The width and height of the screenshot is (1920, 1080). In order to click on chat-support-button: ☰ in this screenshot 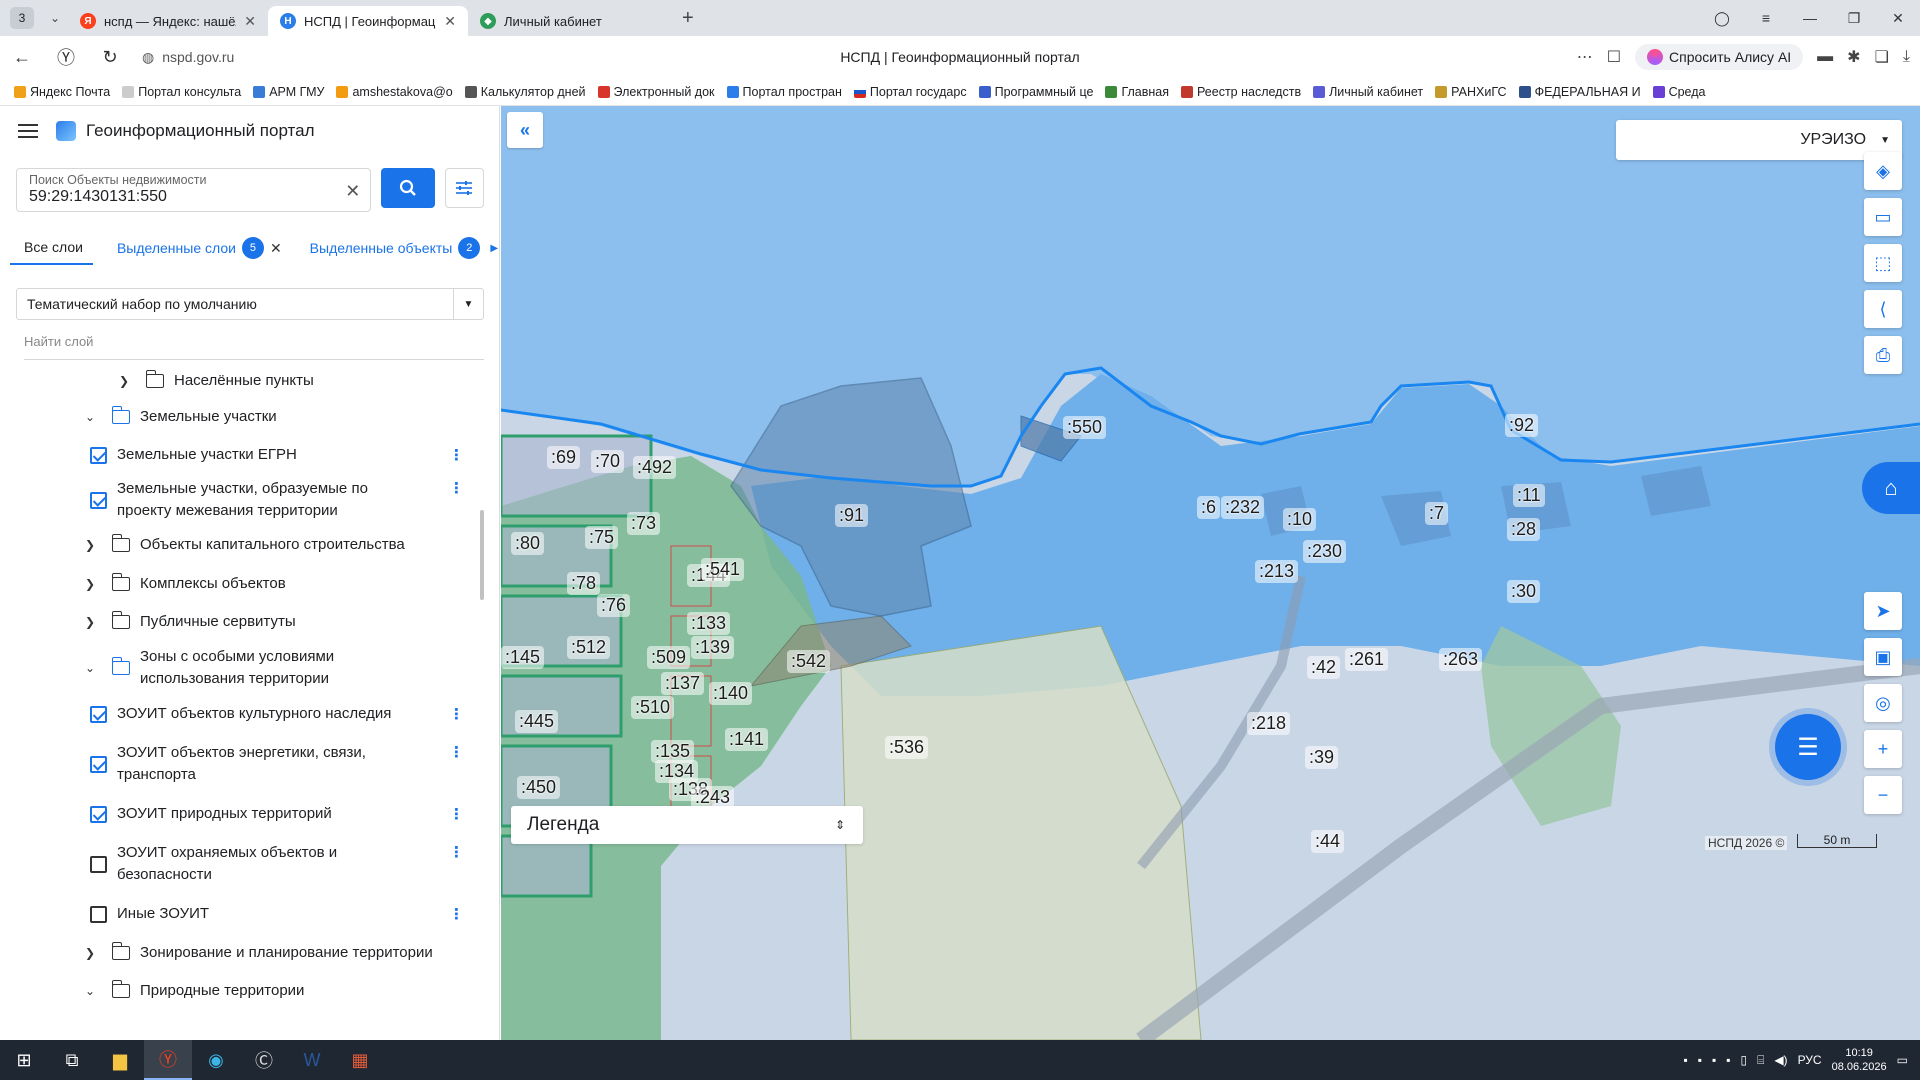, I will do `click(1808, 747)`.